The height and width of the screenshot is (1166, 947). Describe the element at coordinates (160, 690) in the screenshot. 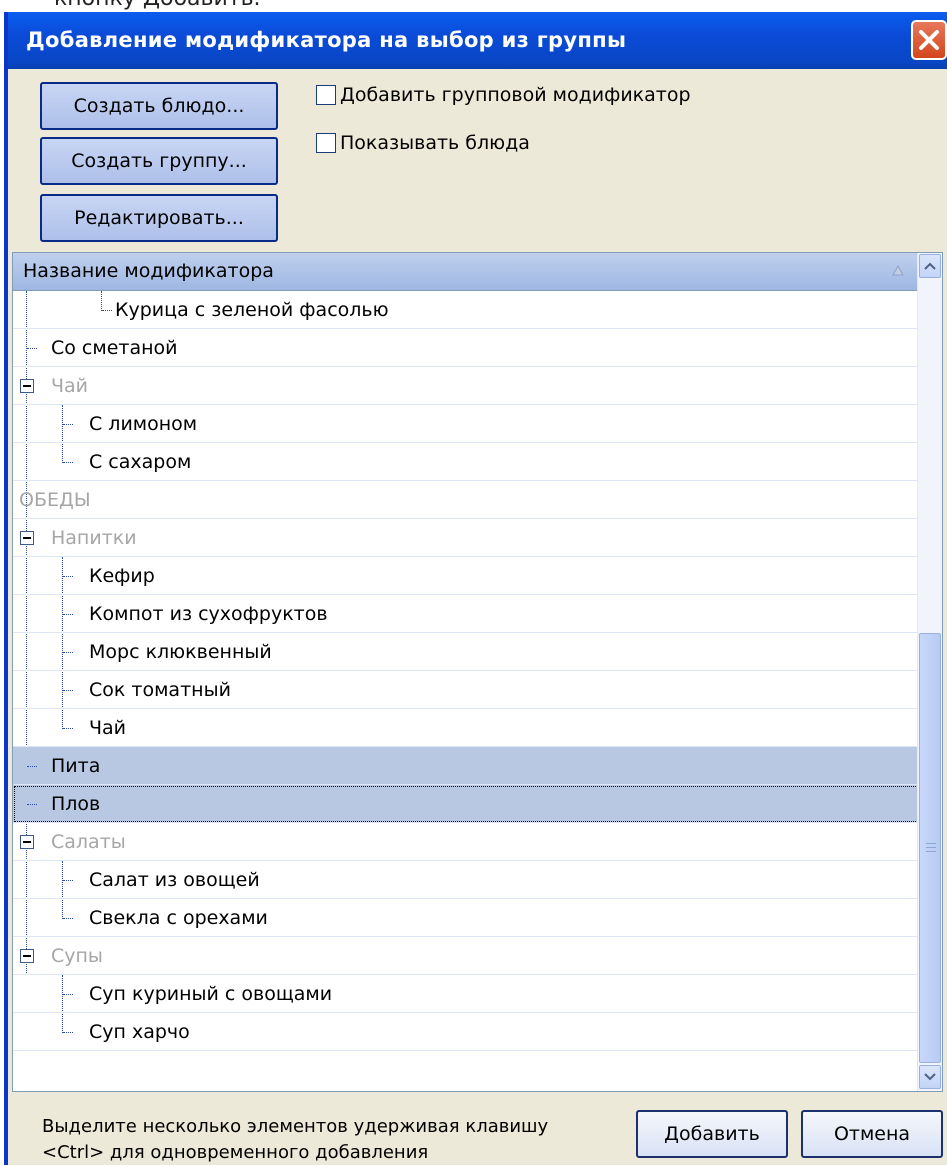

I see `tree-row-label: Сок томатный` at that location.